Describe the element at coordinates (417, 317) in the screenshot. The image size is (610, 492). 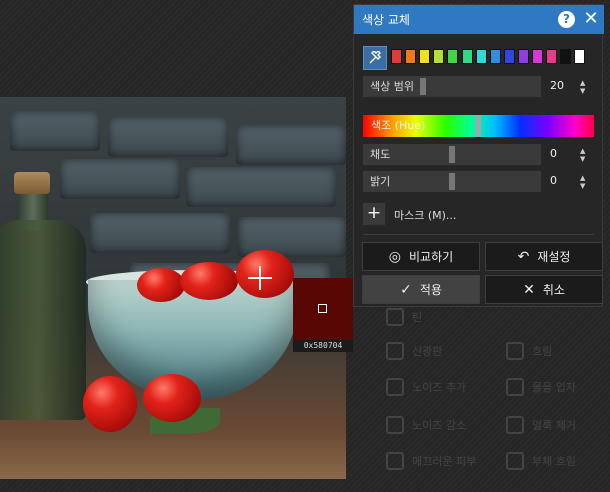
I see `bg-menu-label: 틴` at that location.